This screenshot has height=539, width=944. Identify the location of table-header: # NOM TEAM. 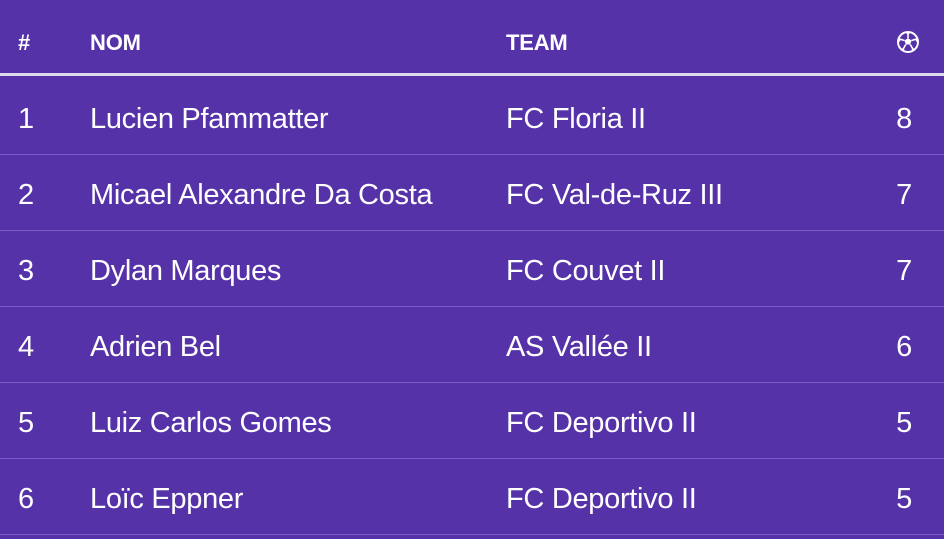
(472, 38).